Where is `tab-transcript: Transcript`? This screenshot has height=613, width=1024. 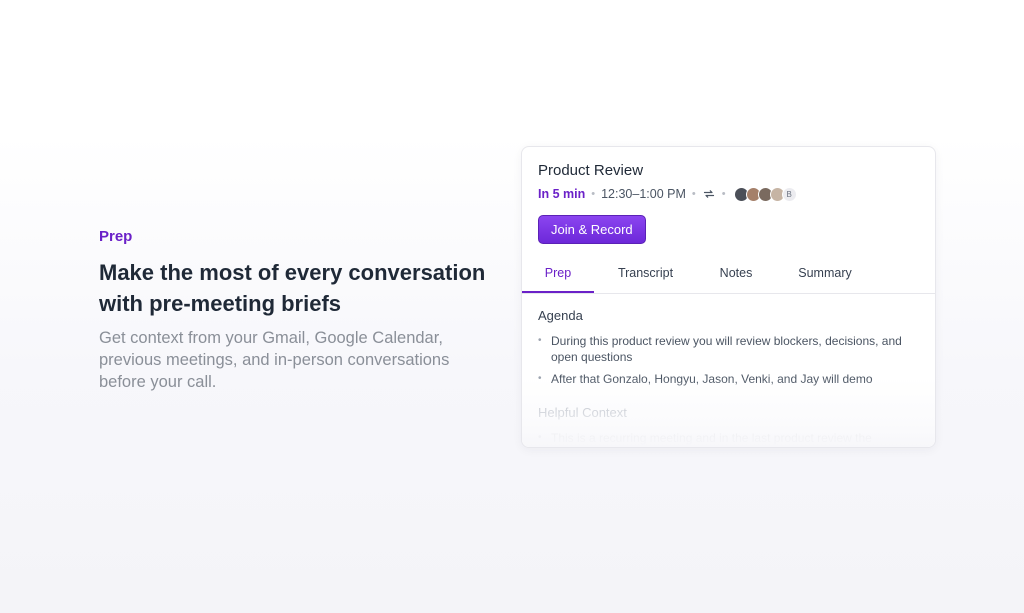 tab-transcript: Transcript is located at coordinates (645, 275).